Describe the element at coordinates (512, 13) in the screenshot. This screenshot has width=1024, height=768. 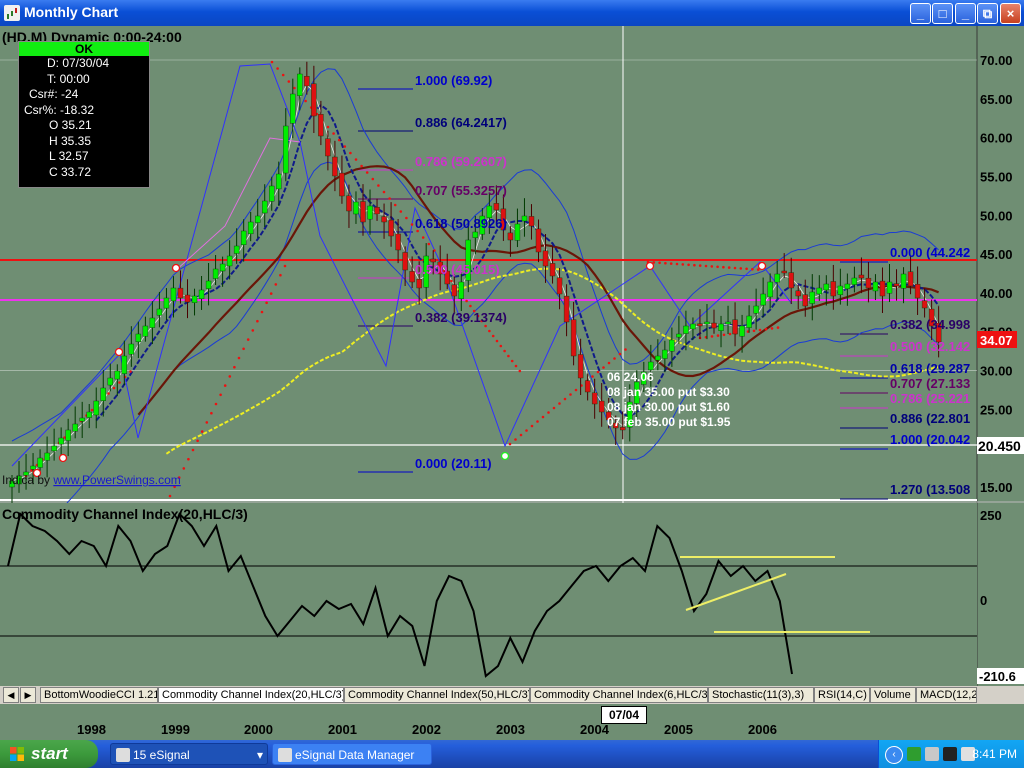
I see `window-titlebar: Monthly Chart _ □ _ ⧉ ×` at that location.